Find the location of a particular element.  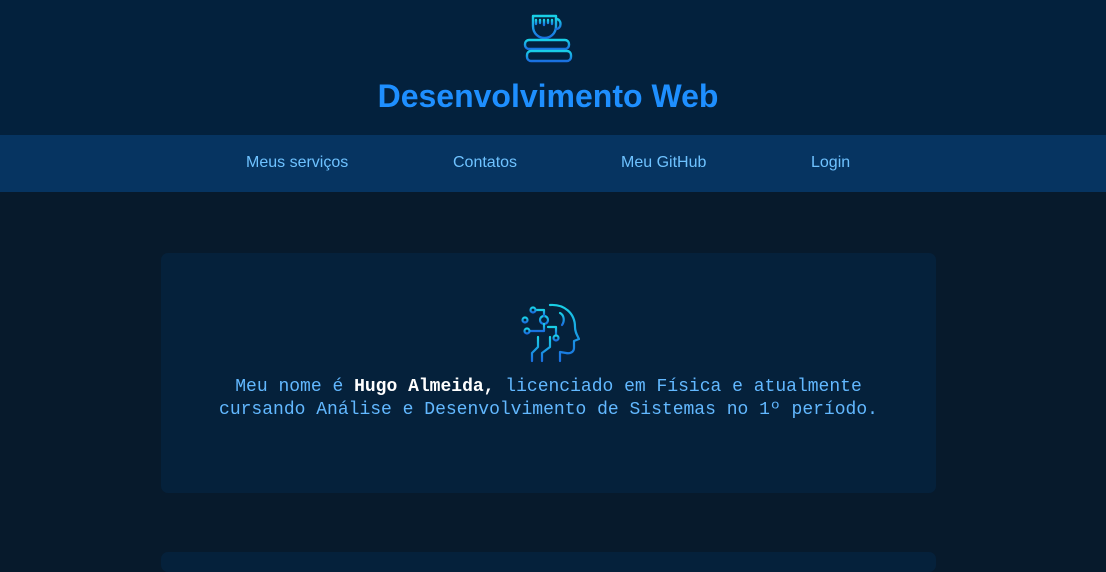

bio-name: Hugo Almeida, is located at coordinates (424, 387).